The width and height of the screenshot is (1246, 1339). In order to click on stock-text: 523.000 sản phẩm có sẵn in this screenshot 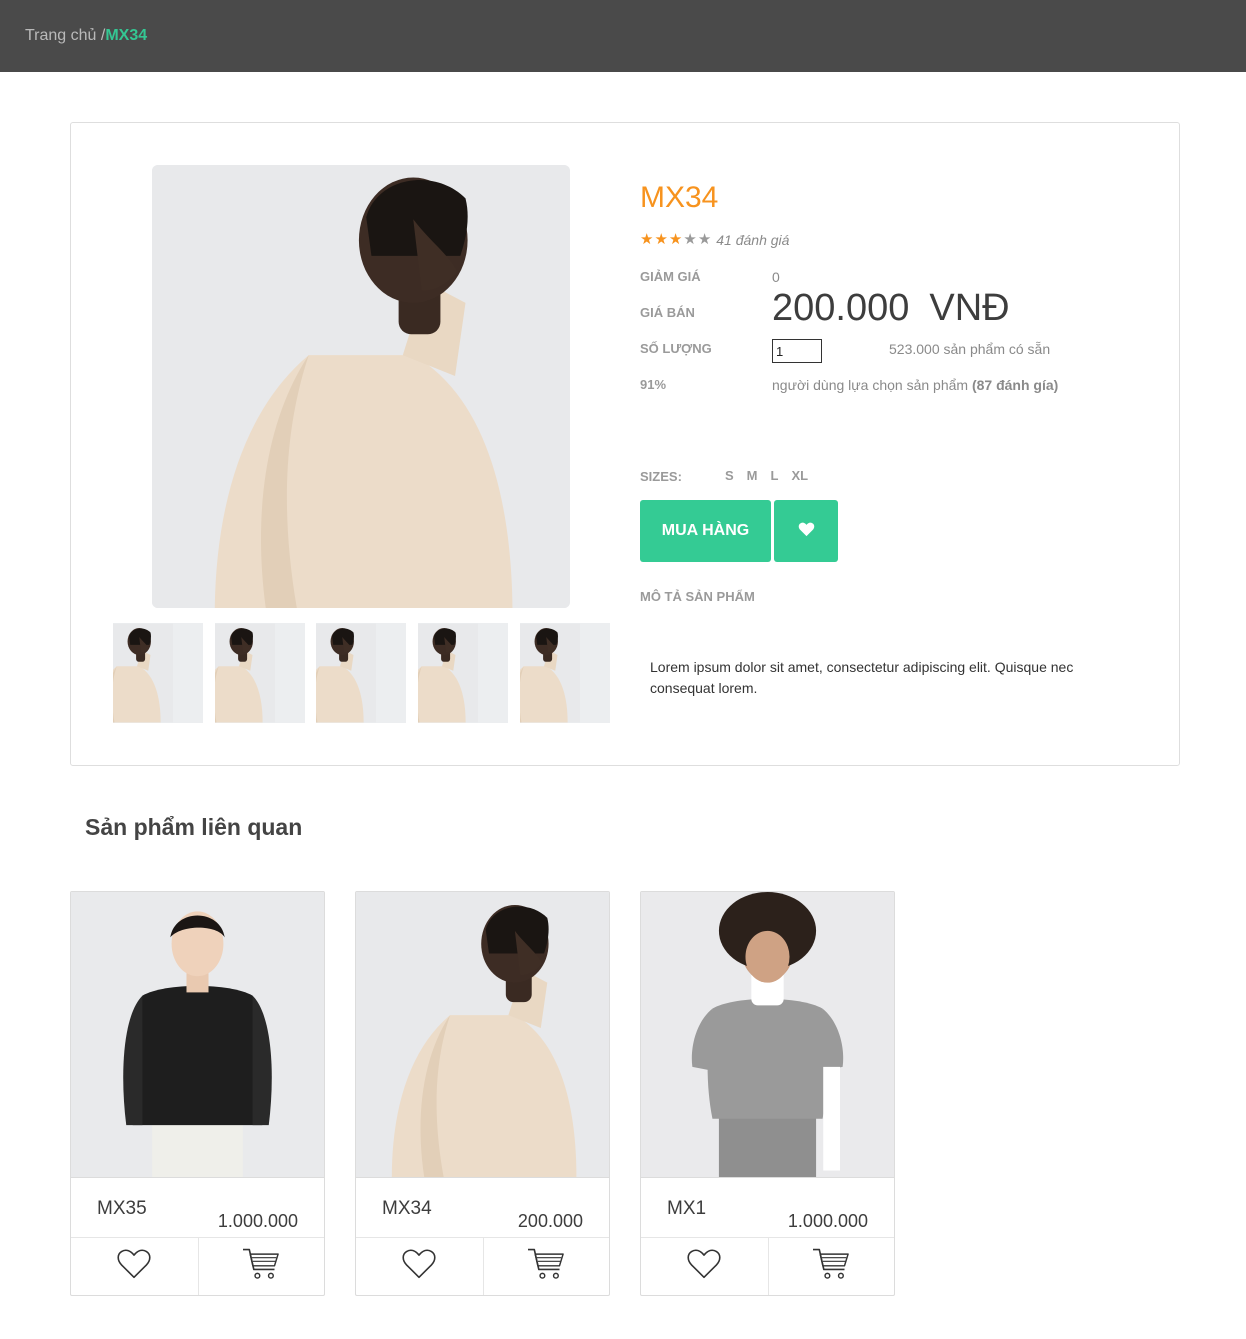, I will do `click(970, 349)`.